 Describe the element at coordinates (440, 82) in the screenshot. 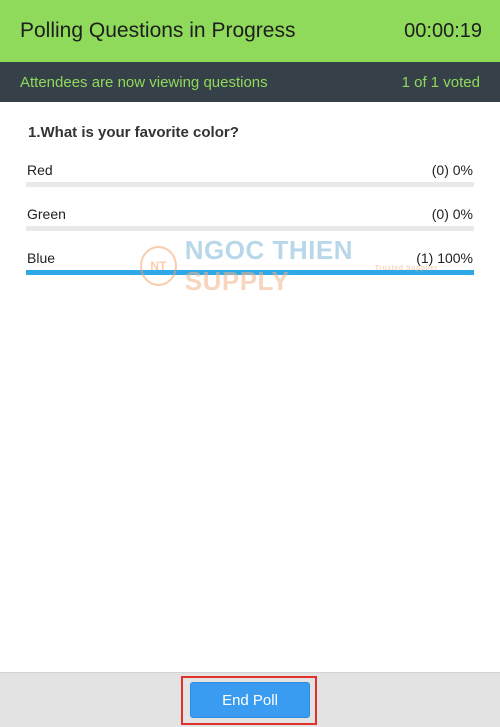

I see `vote-count: 1 of 1 voted` at that location.